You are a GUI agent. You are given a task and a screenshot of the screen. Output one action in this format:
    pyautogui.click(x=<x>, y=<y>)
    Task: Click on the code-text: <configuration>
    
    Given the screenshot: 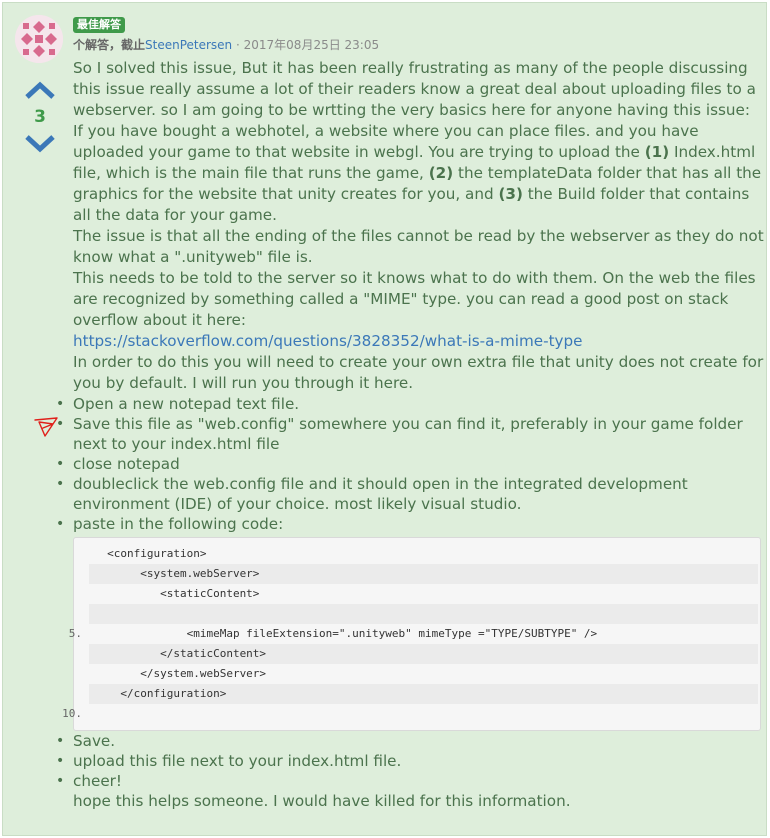 What is the action you would take?
    pyautogui.click(x=140, y=553)
    